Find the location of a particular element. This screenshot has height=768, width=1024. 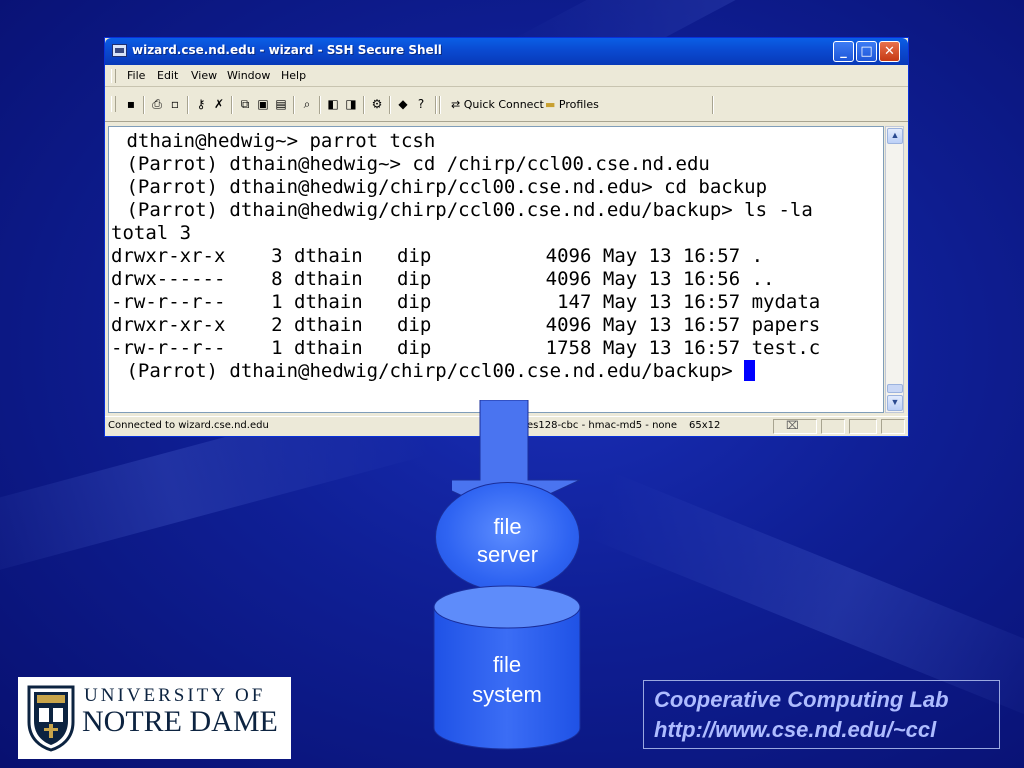

ssh-terminal-icon is located at coordinates (119, 50).